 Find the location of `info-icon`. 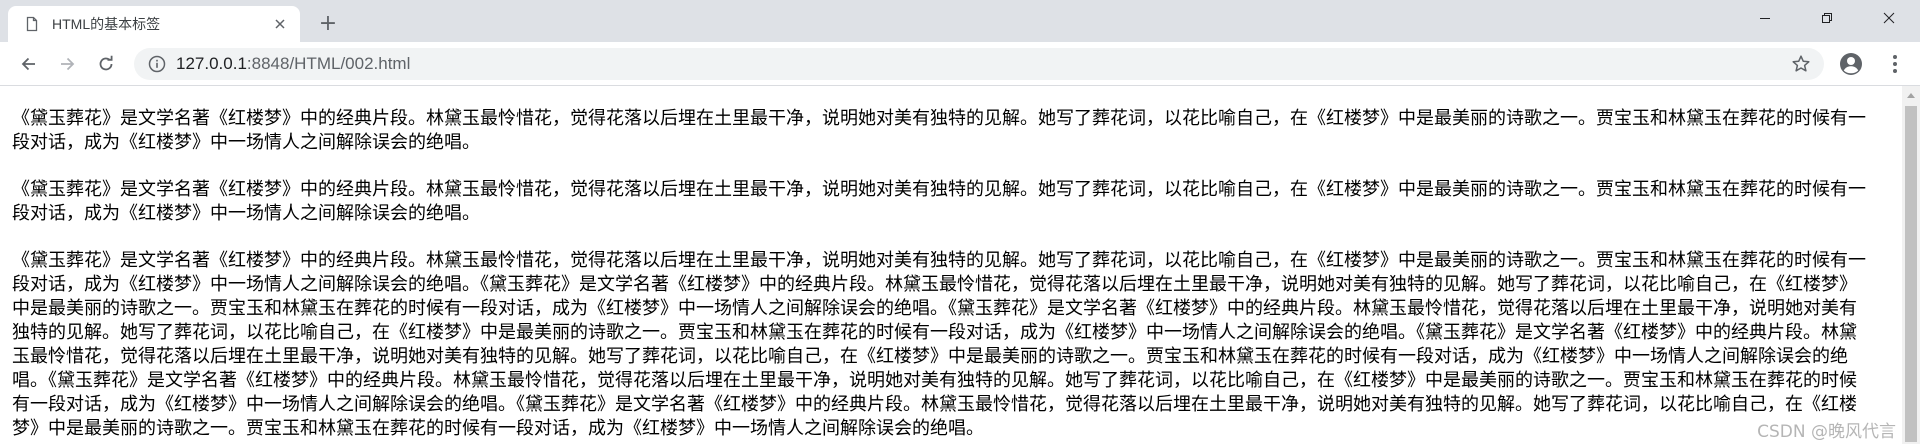

info-icon is located at coordinates (157, 64).